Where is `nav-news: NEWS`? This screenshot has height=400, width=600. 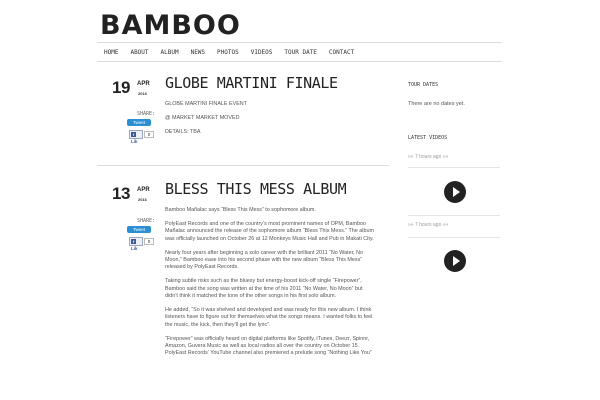
nav-news: NEWS is located at coordinates (198, 52).